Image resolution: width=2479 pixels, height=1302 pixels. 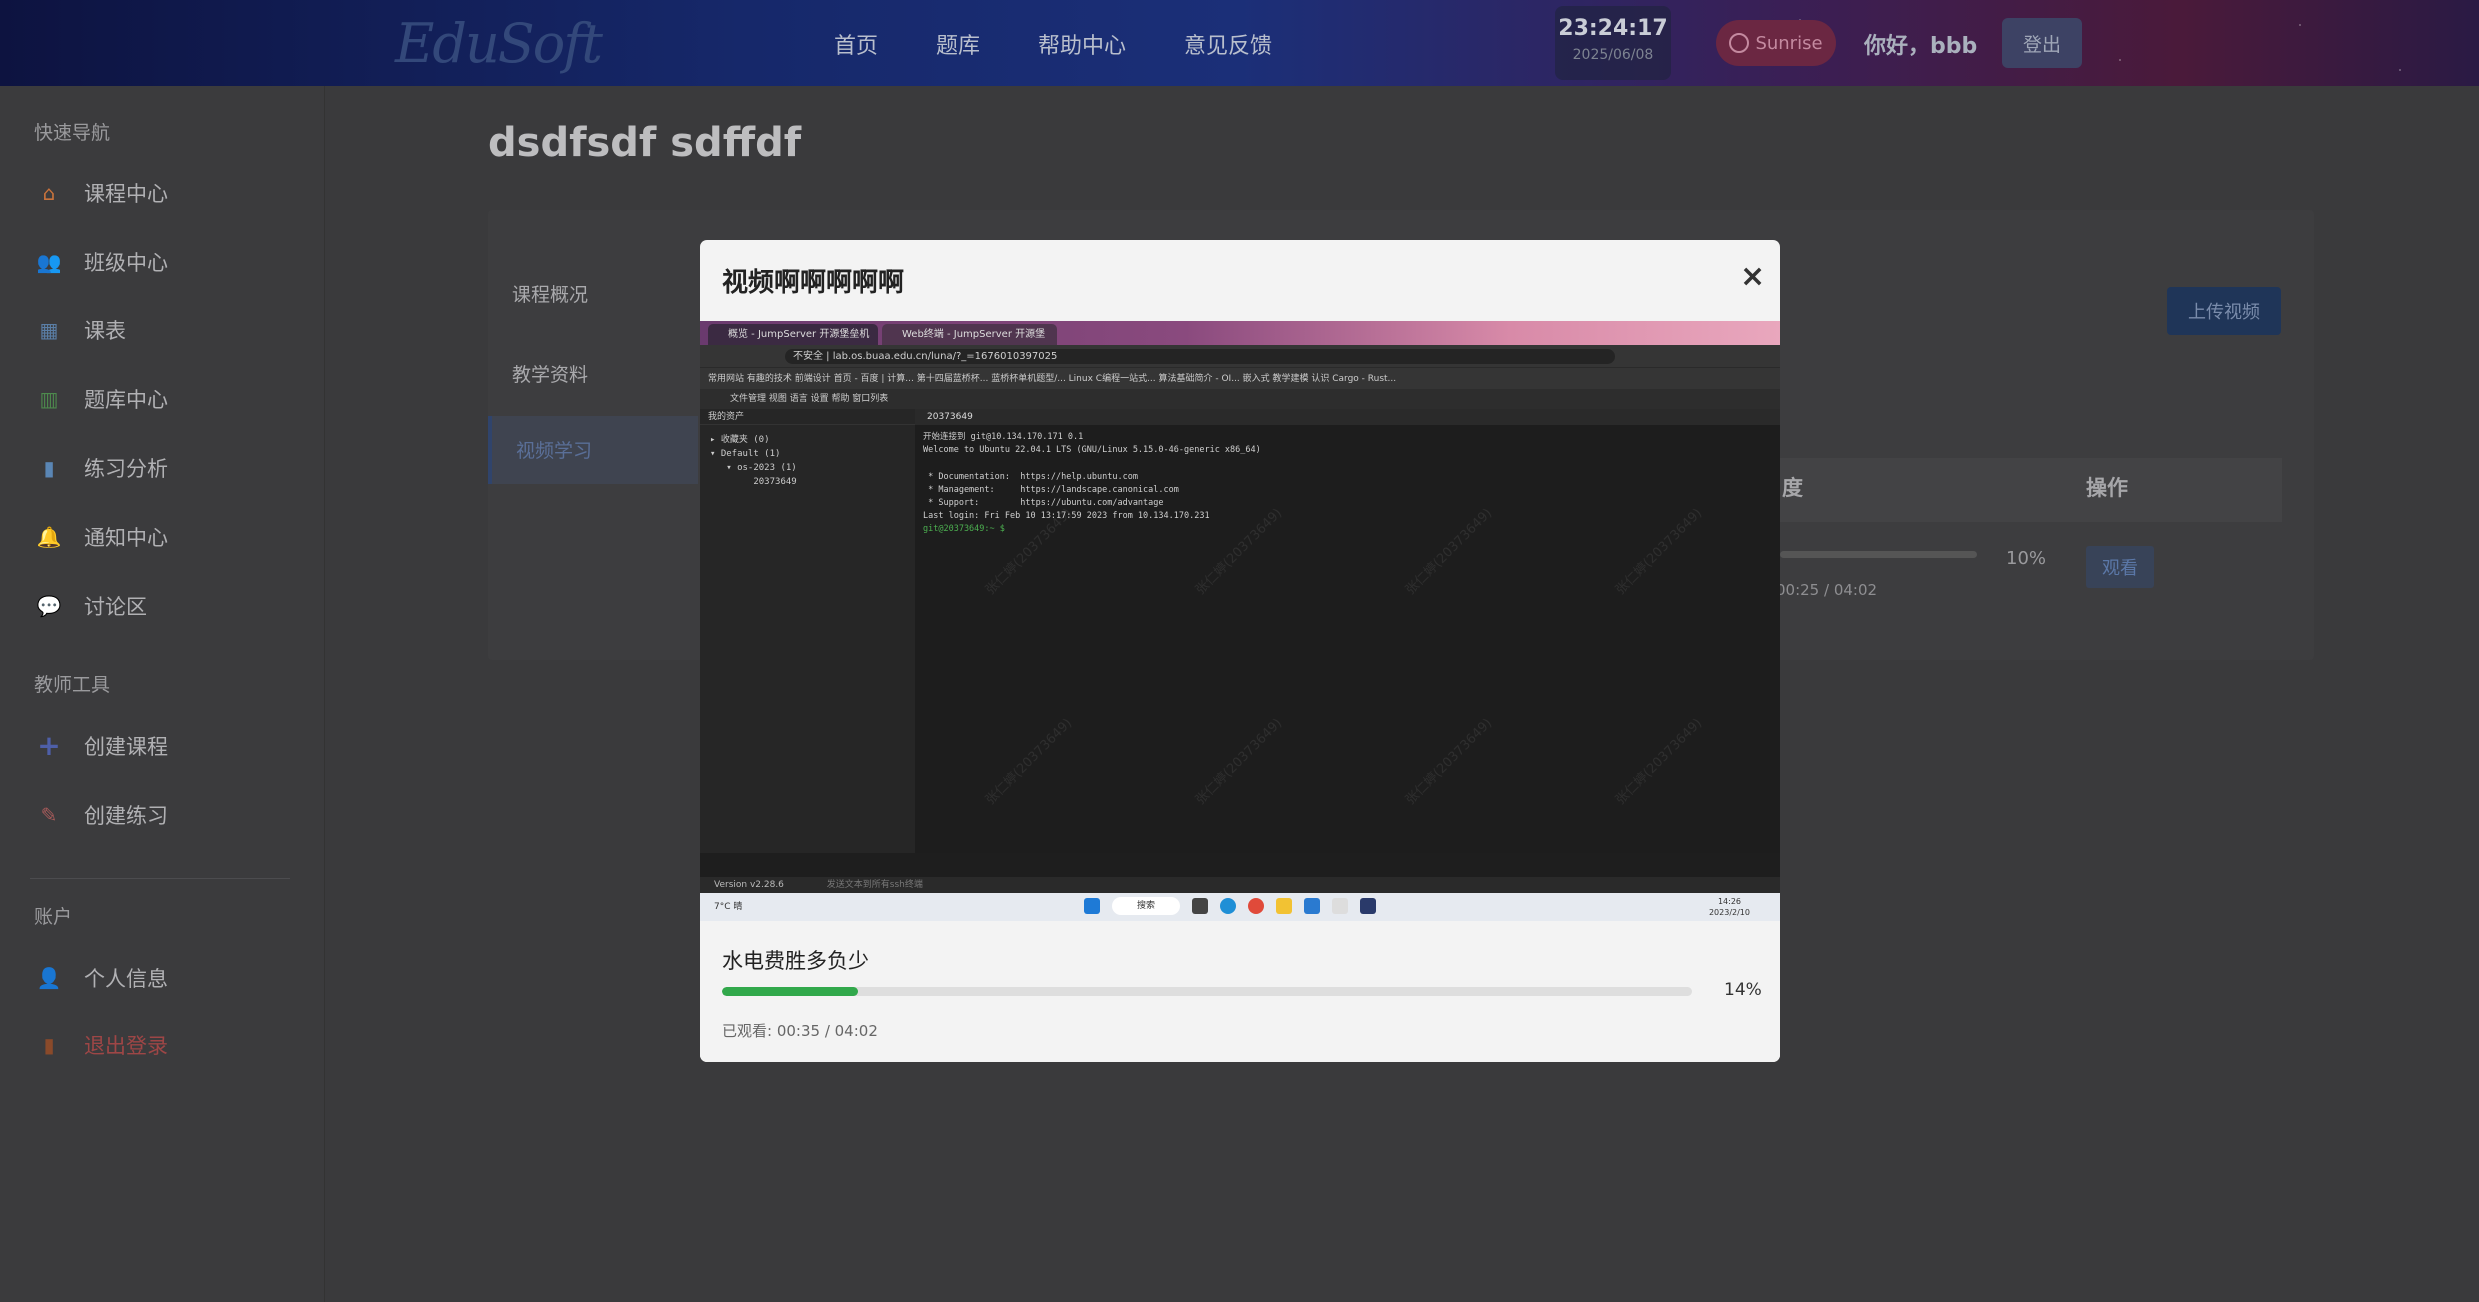 I want to click on terminal-line: * Documentation: https://help.ubuntu.com, so click(x=1030, y=476).